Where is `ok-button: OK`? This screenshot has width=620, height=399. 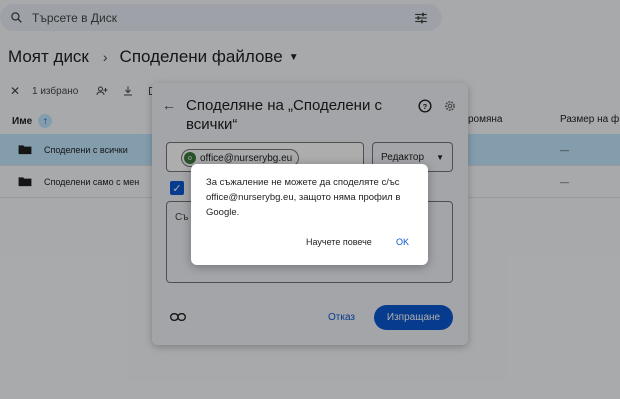 ok-button: OK is located at coordinates (402, 242).